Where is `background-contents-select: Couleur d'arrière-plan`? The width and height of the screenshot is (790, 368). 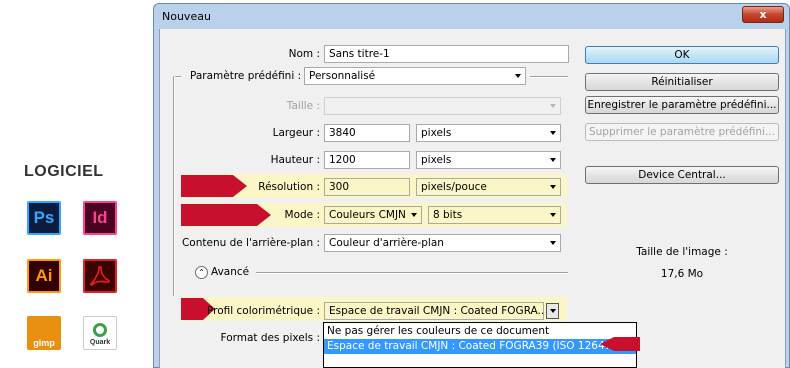 background-contents-select: Couleur d'arrière-plan is located at coordinates (442, 243).